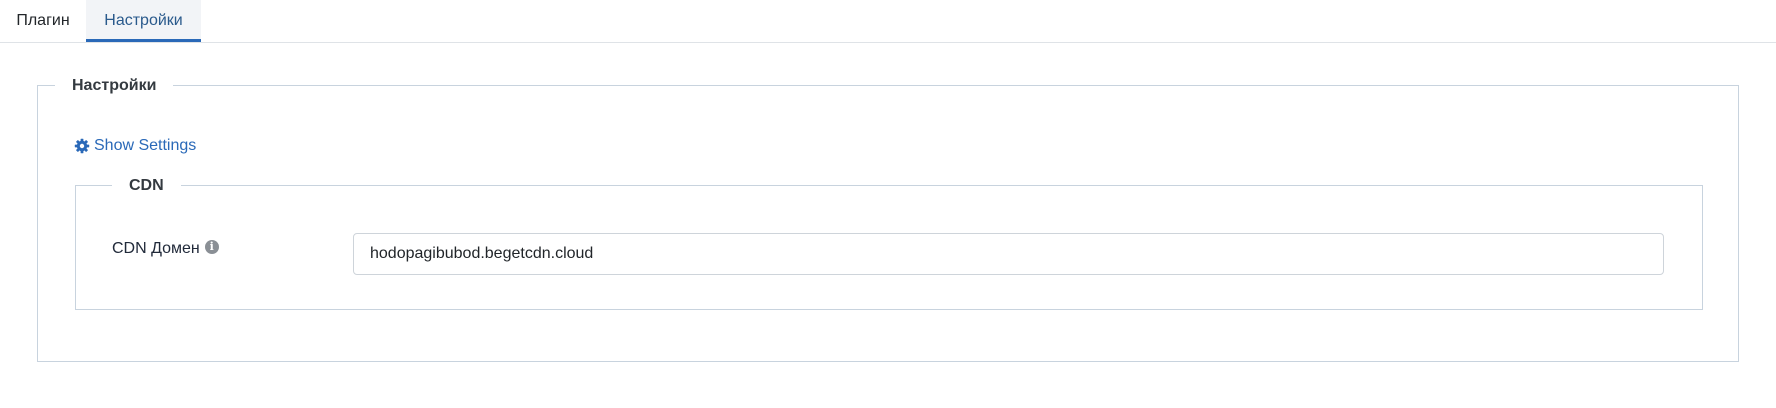  Describe the element at coordinates (143, 21) in the screenshot. I see `tab-settings: Настройки` at that location.